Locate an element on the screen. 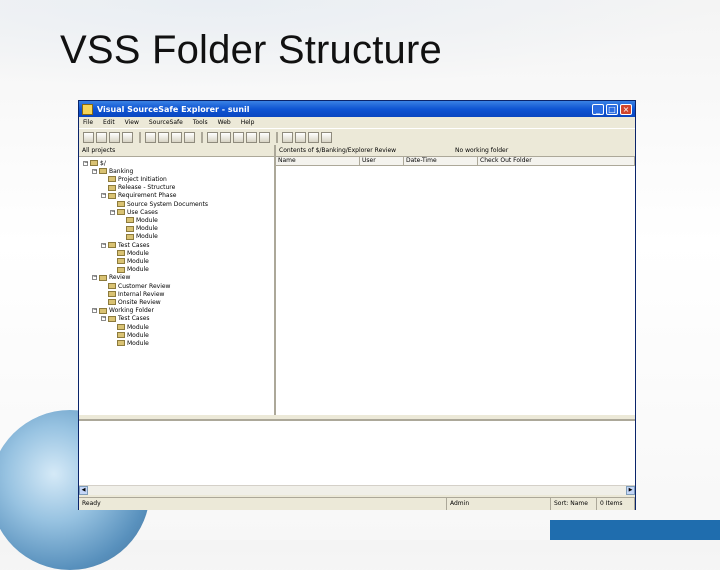 The height and width of the screenshot is (570, 720). menu-edit: Edit is located at coordinates (109, 122).